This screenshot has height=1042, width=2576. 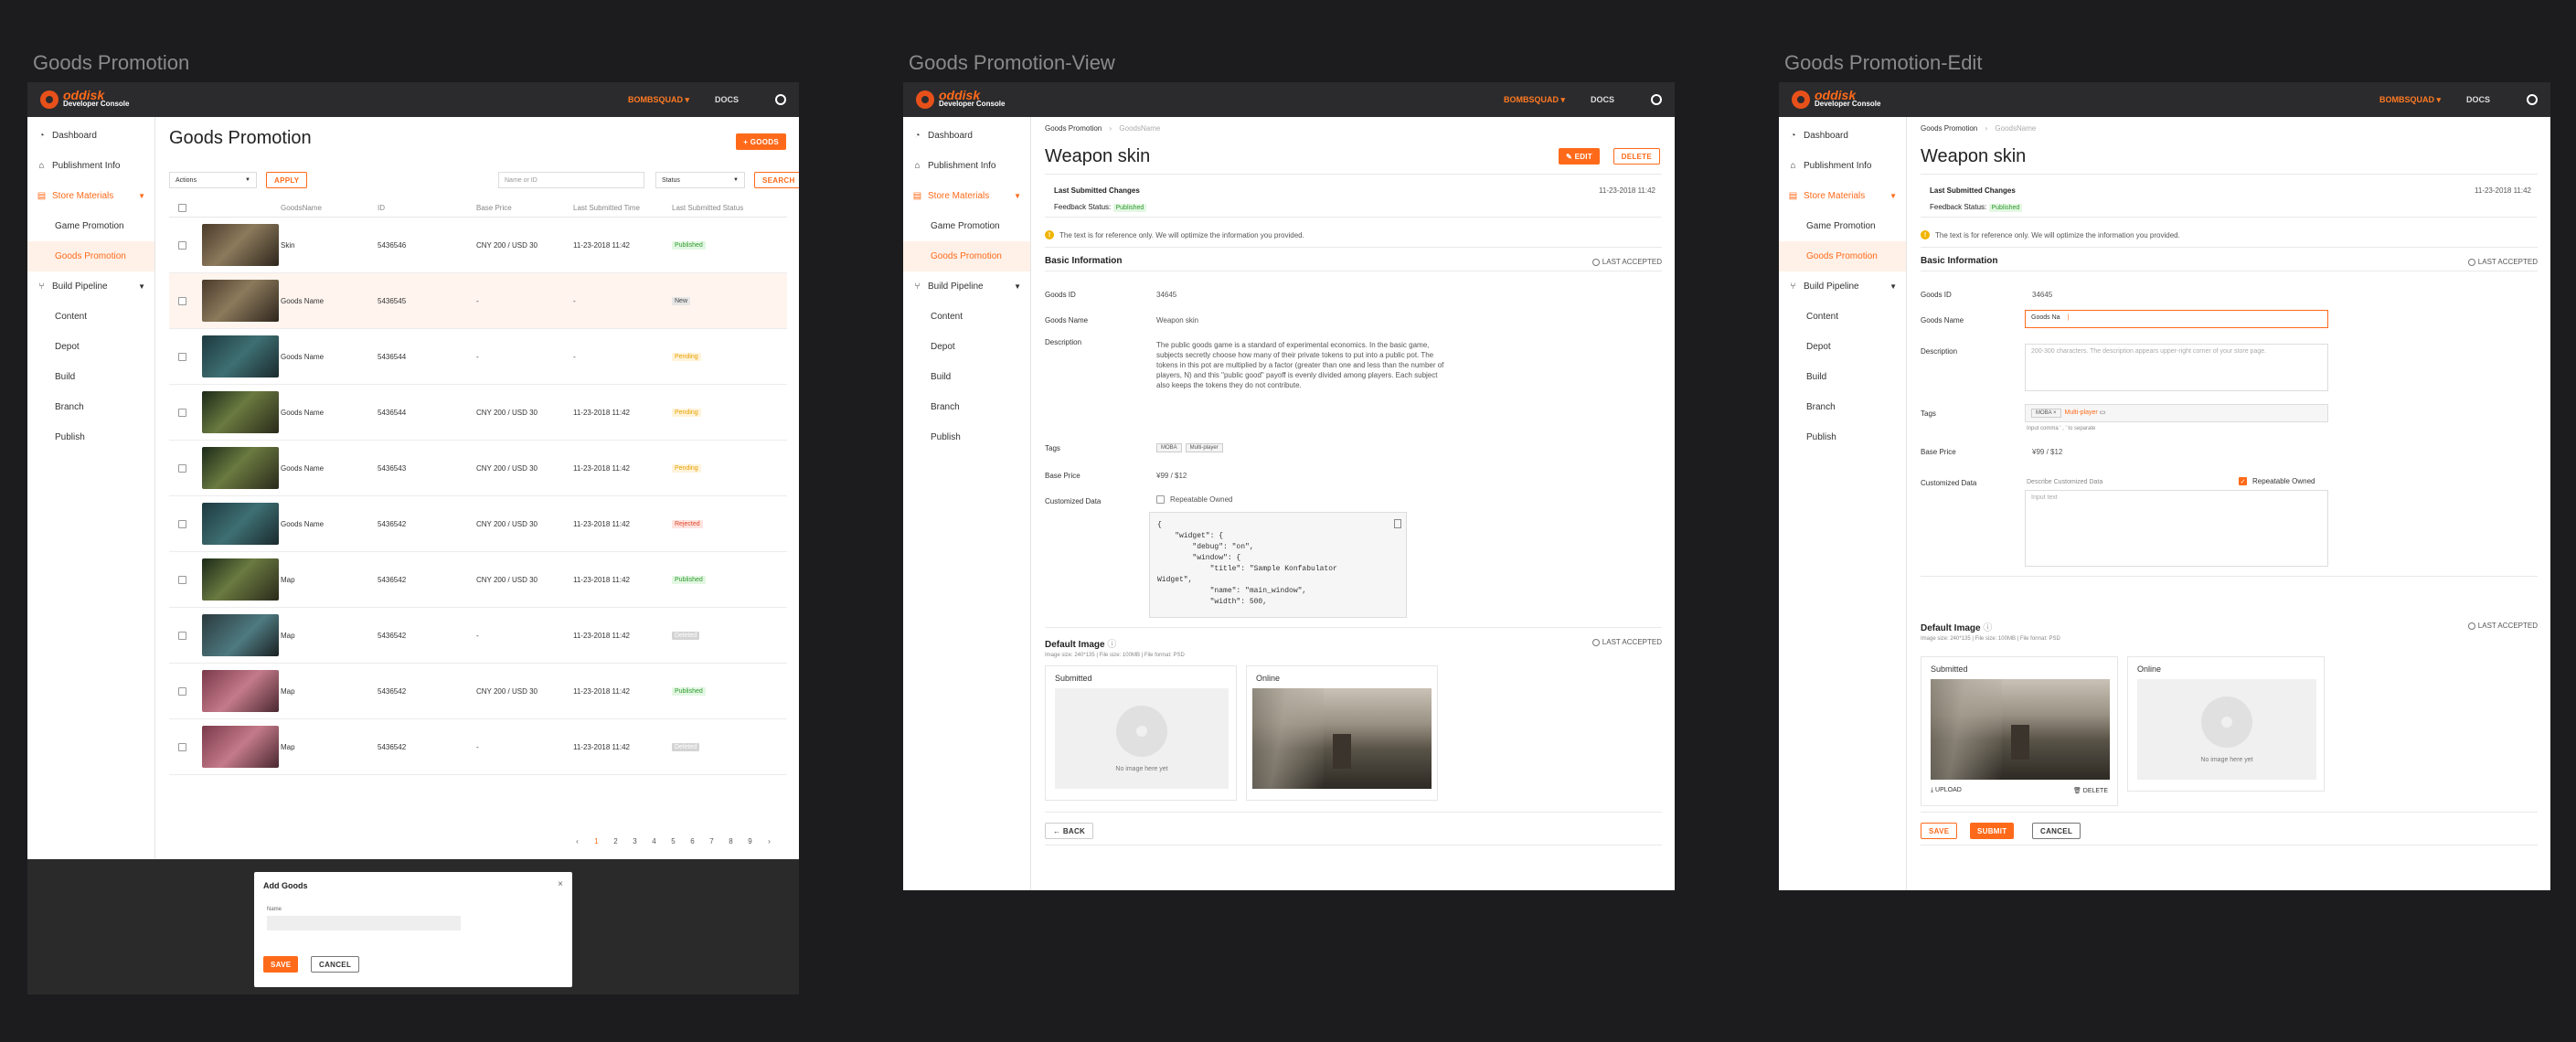 I want to click on page-number: 8, so click(x=731, y=841).